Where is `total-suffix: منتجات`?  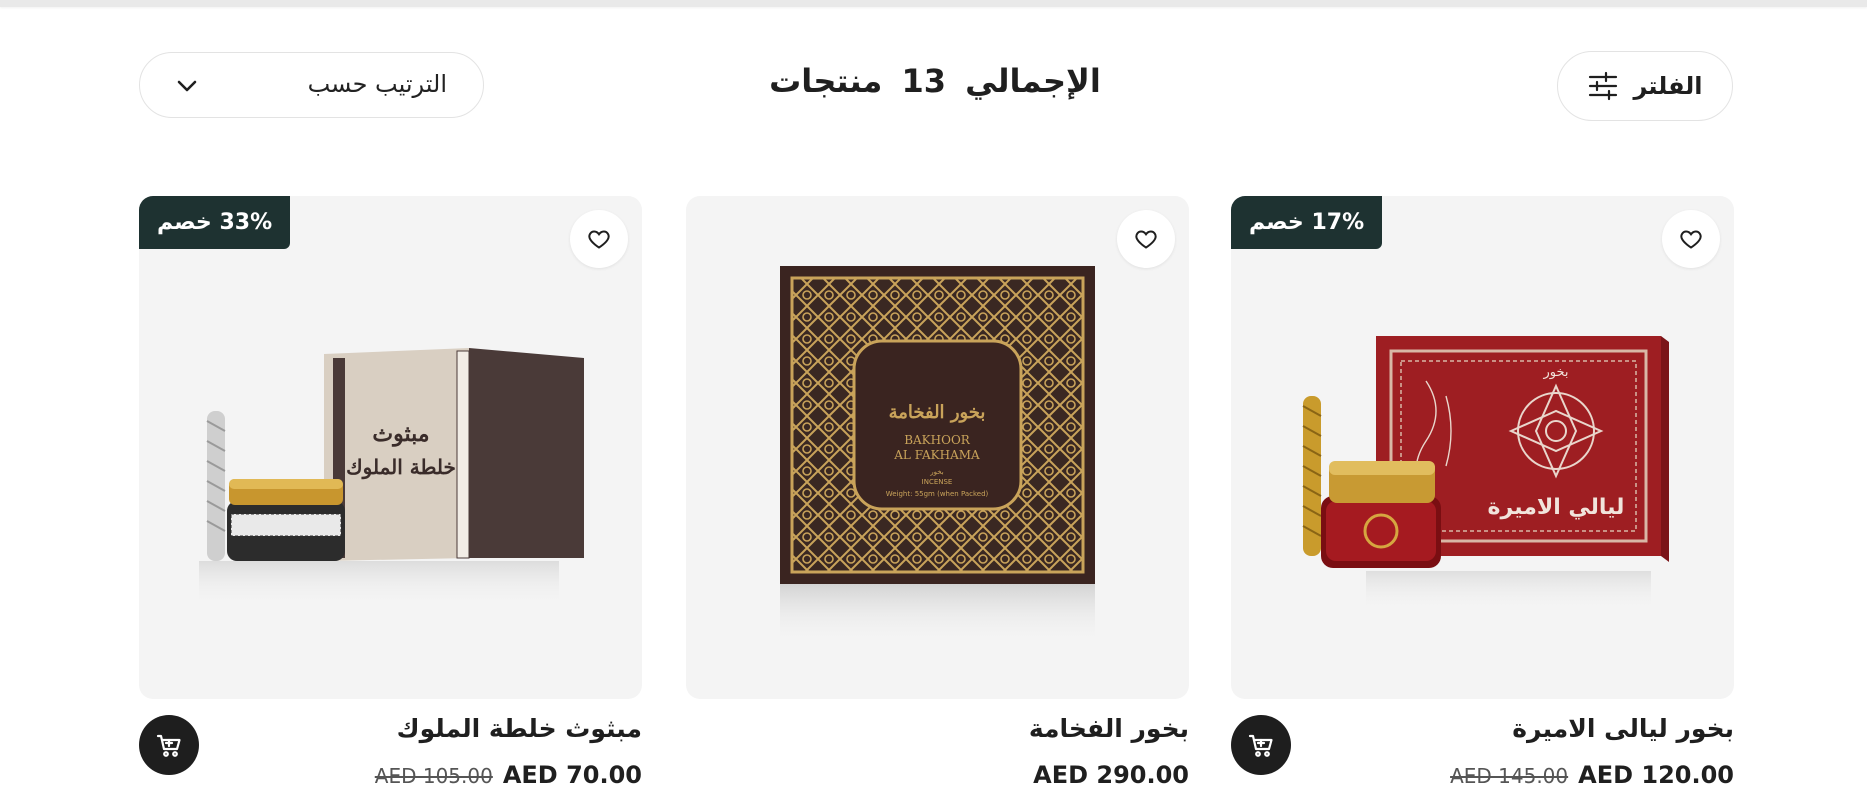
total-suffix: منتجات is located at coordinates (826, 81).